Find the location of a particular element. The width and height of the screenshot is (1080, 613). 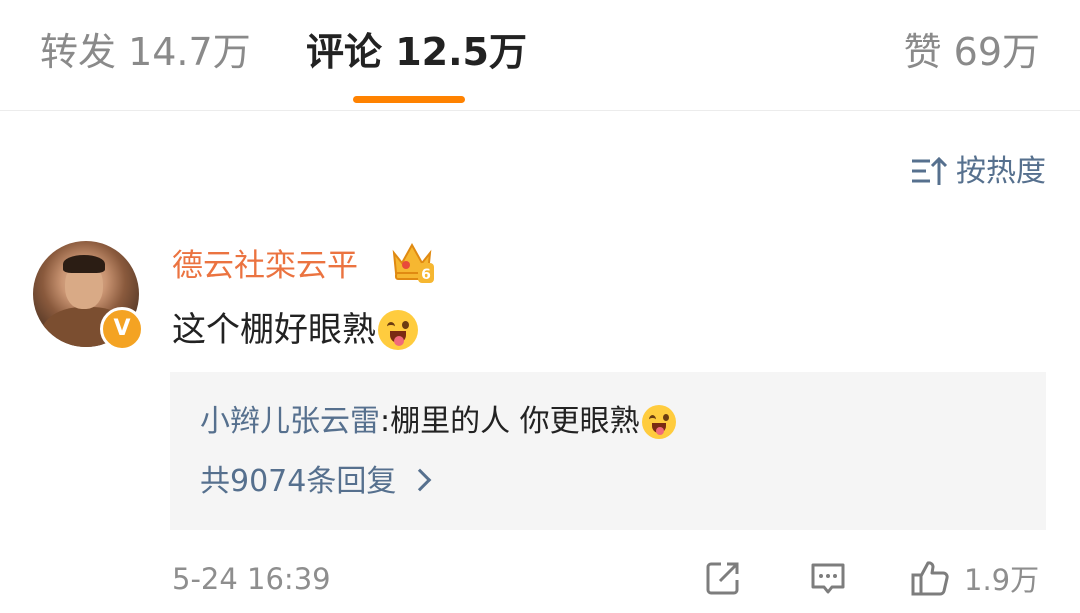

reply-author: 小辫儿张云雷 is located at coordinates (290, 422).